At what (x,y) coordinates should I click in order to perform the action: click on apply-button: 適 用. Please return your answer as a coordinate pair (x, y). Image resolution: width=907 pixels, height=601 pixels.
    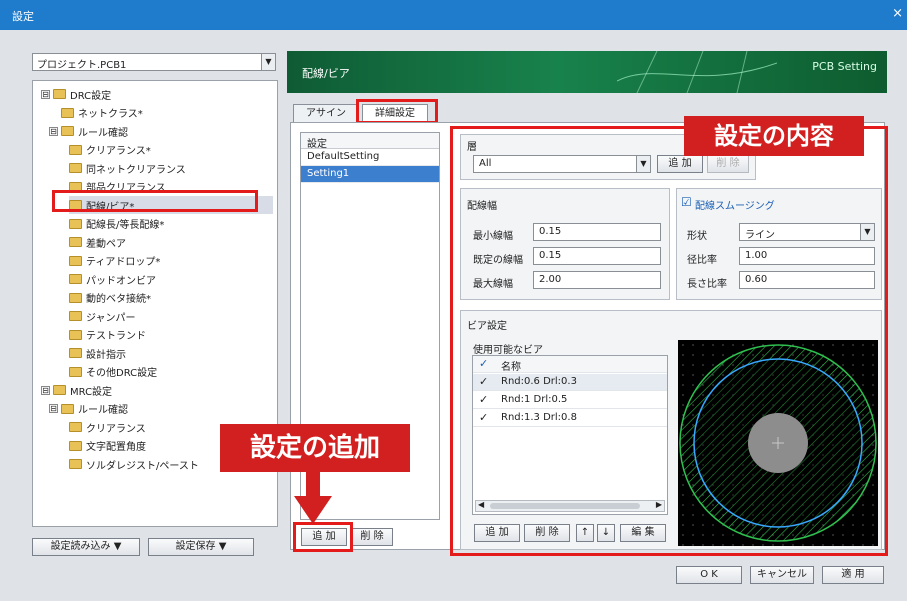
    Looking at the image, I should click on (853, 575).